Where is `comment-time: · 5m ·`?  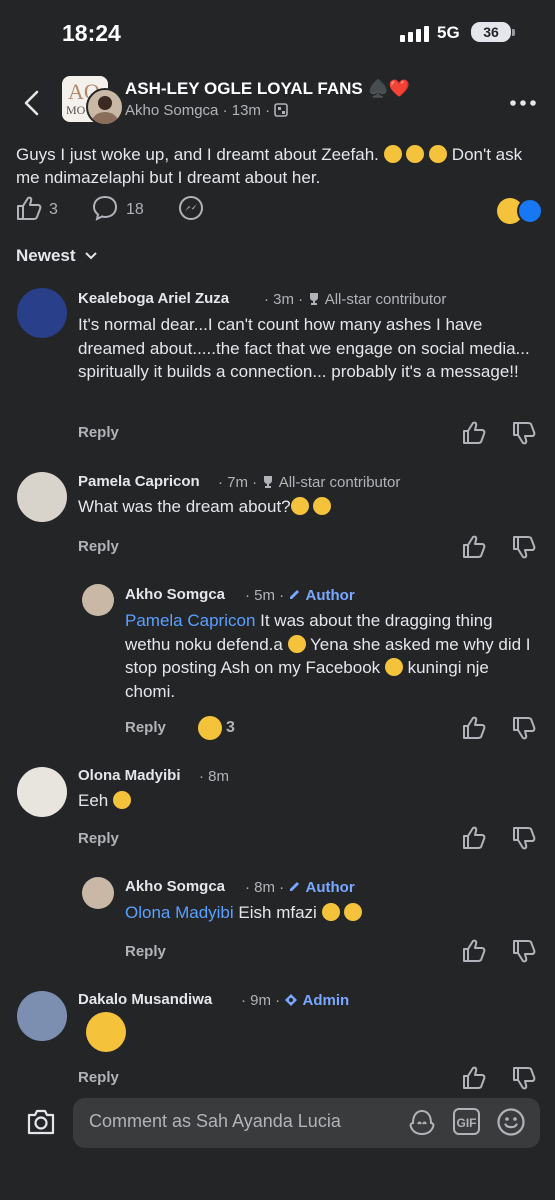
comment-time: · 5m · is located at coordinates (265, 595).